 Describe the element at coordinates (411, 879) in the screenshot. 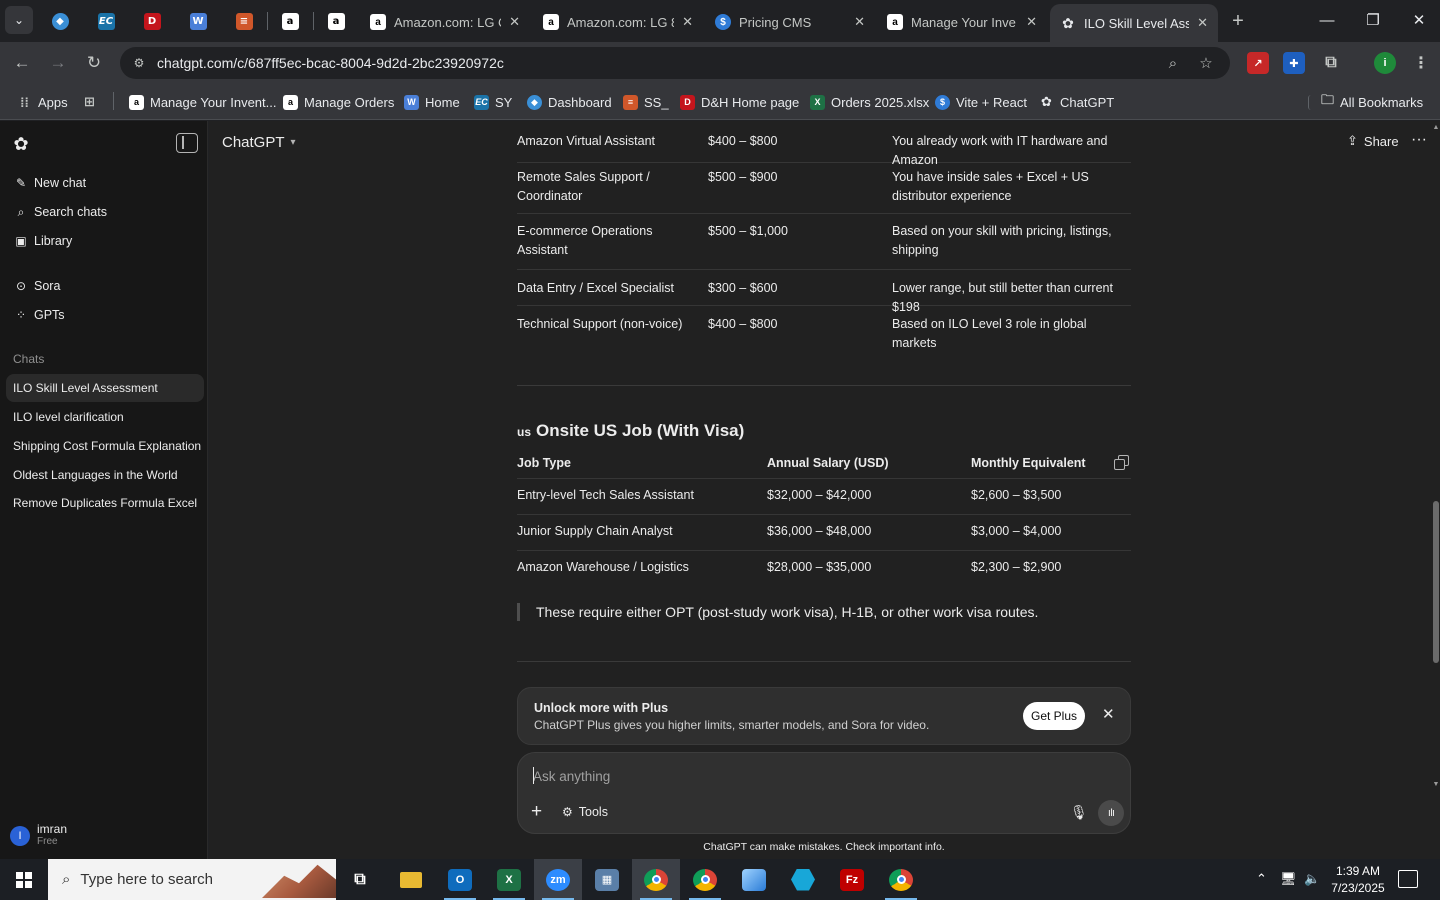

I see `taskbar-file-explorer` at that location.